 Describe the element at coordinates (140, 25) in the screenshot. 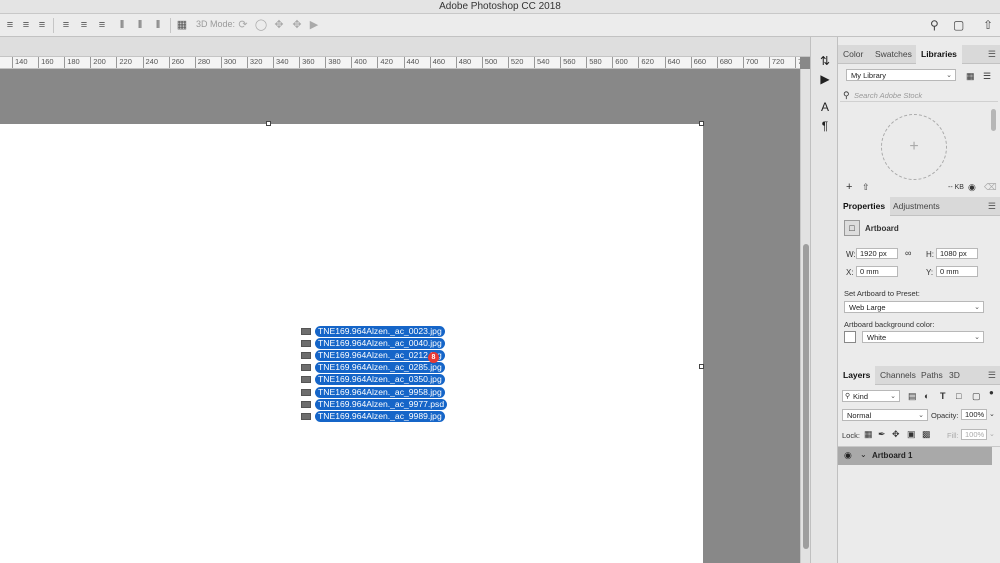

I see `distribute-hcenter-icon: ‖` at that location.